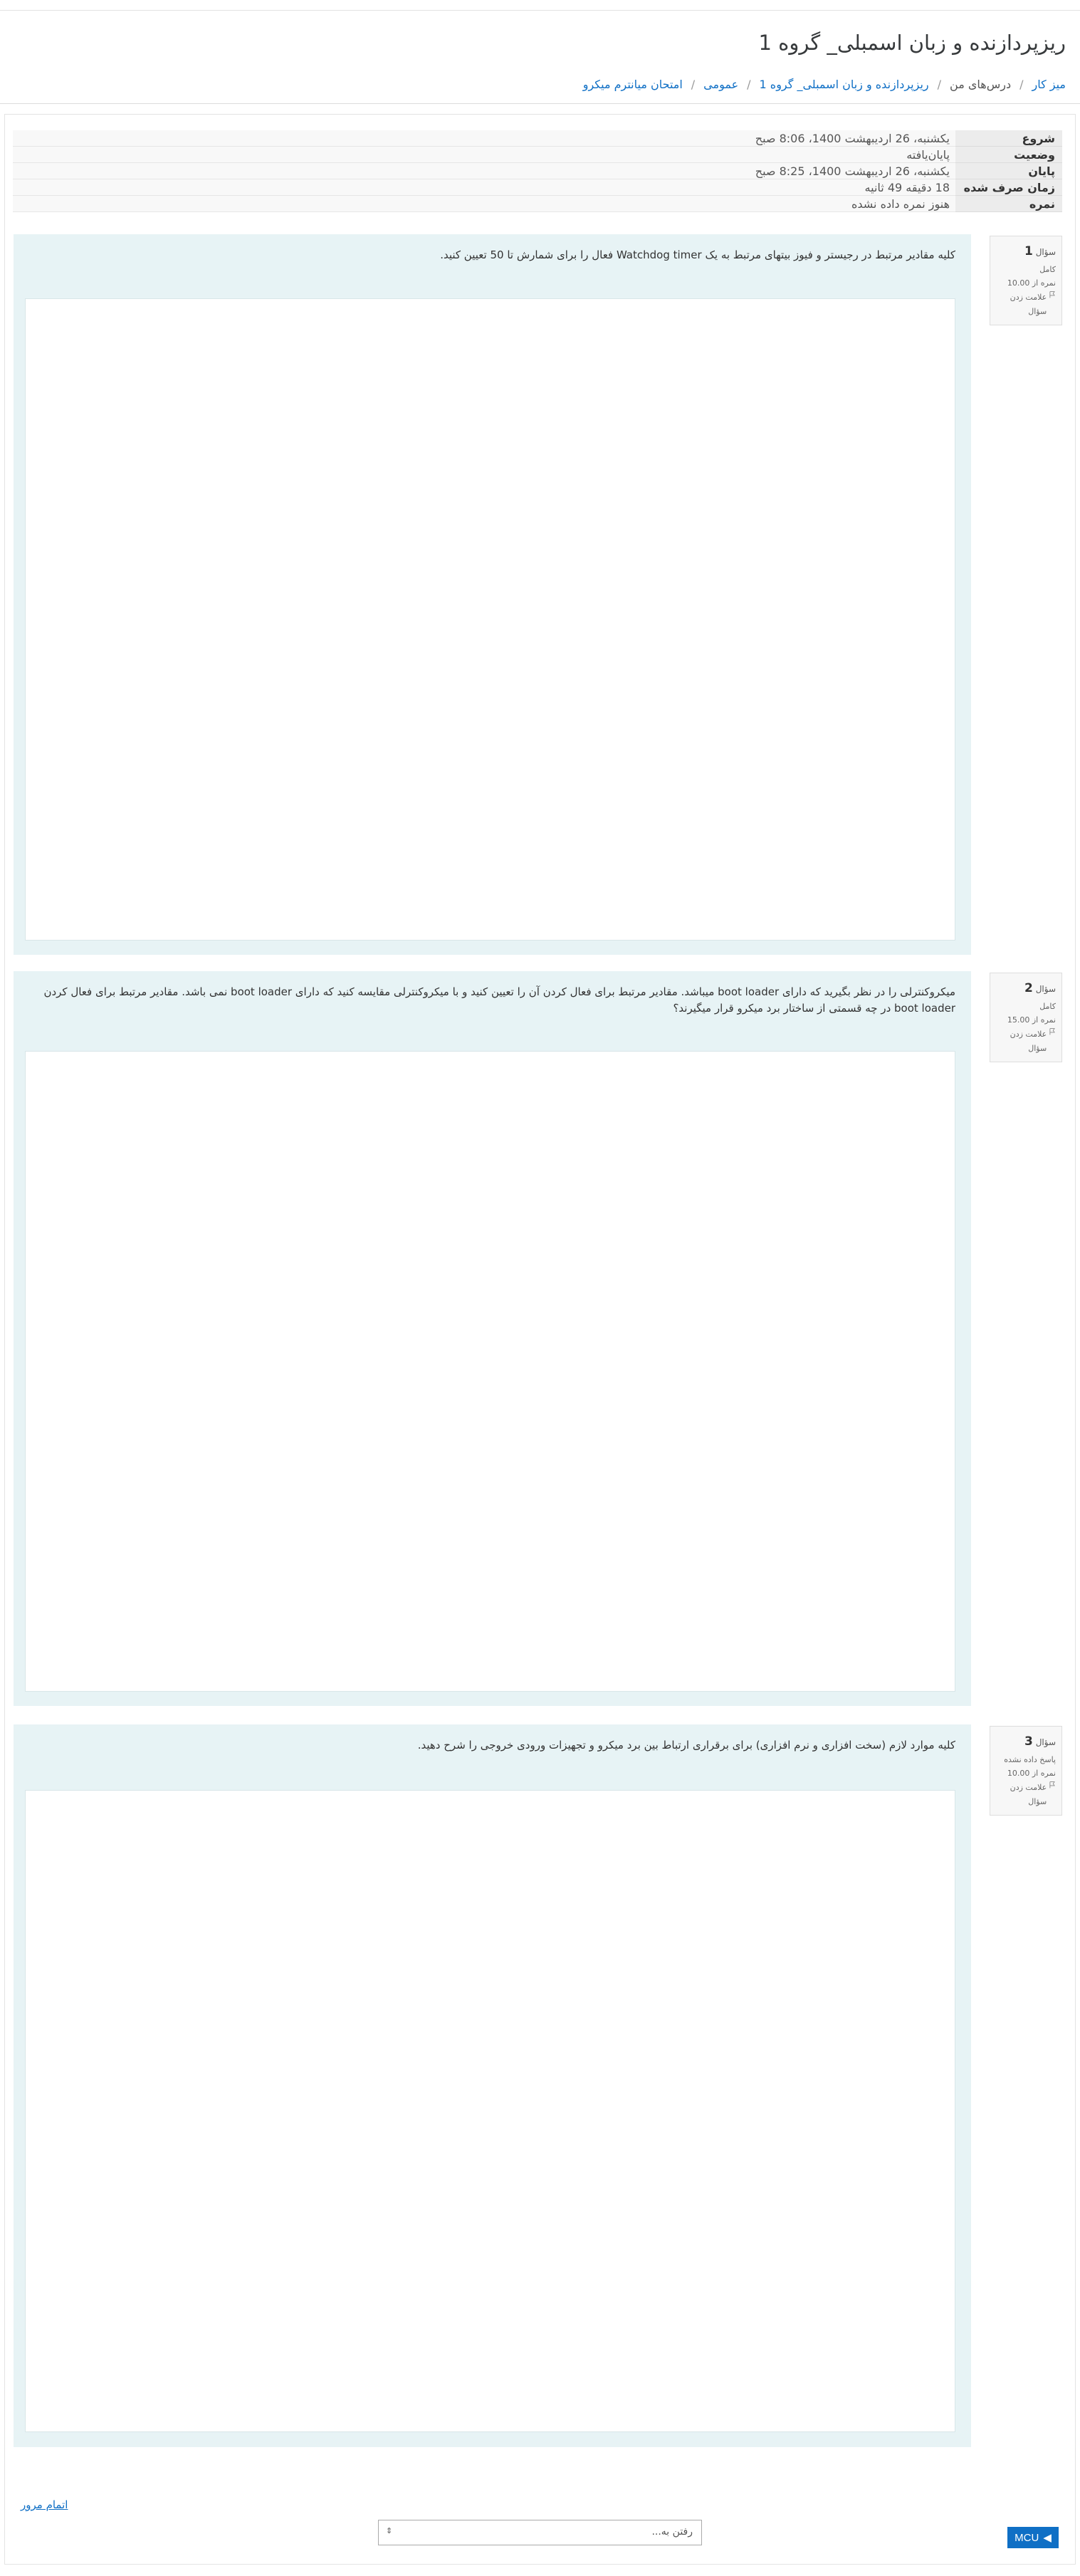  I want to click on page-title: ریزپردازنده و زبان اسمبلی_ گروه 1, so click(912, 43).